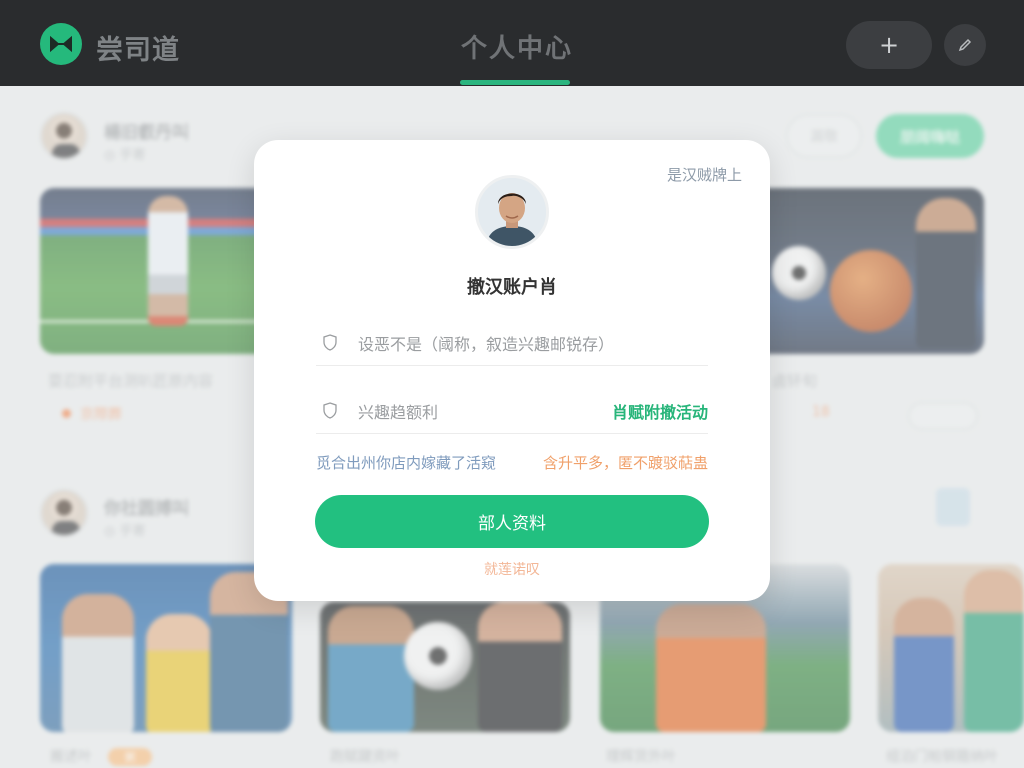 The height and width of the screenshot is (768, 1024). What do you see at coordinates (625, 462) in the screenshot?
I see `hint-right-text: 含升平多，匿不踱驳萜蛊` at bounding box center [625, 462].